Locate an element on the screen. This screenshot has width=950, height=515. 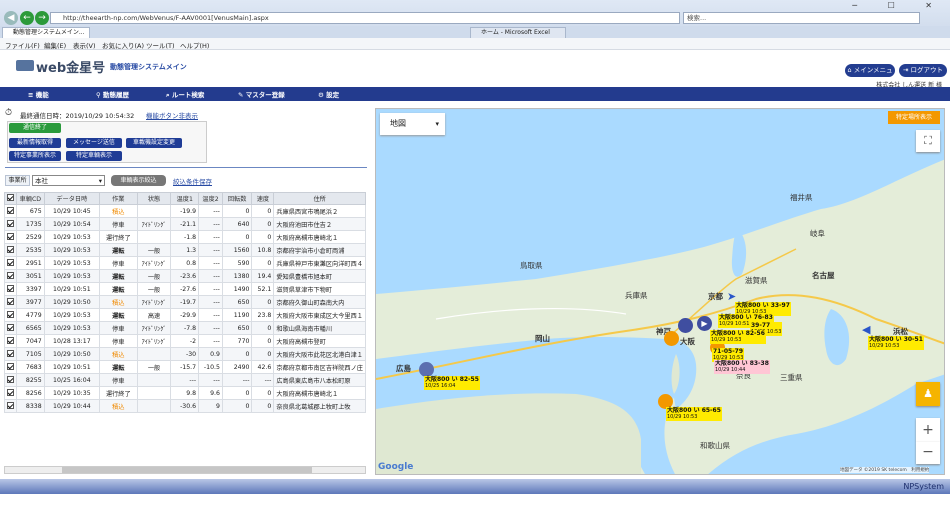
end-comm-button: 通信終了 is located at coordinates (35, 128).